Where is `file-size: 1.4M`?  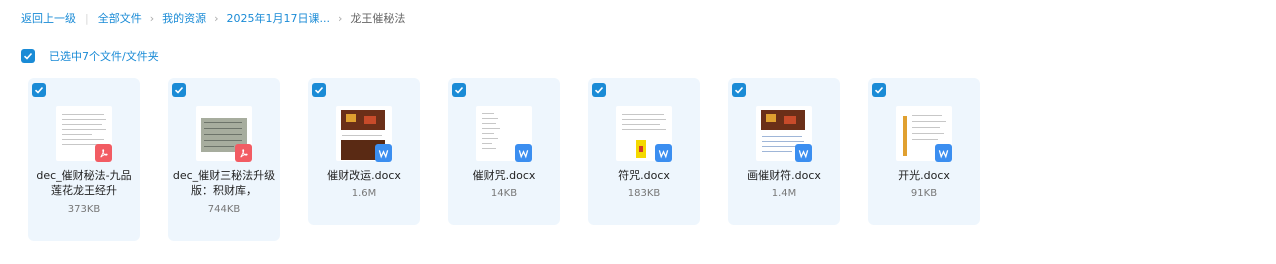 file-size: 1.4M is located at coordinates (784, 193).